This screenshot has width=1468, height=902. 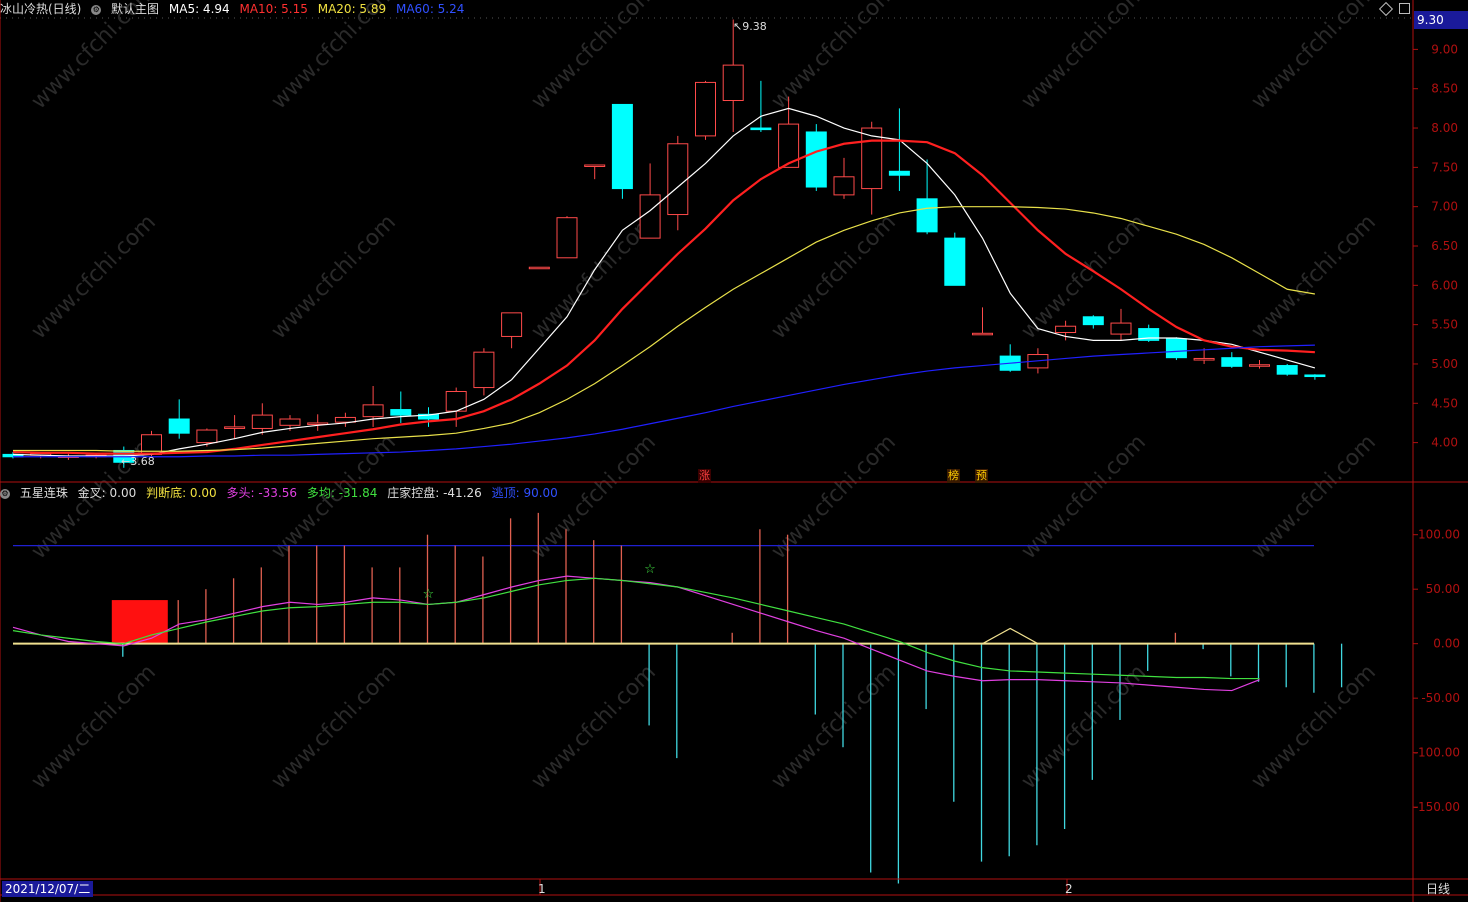 I want to click on main-chart-label: 默认主图, so click(x=135, y=9).